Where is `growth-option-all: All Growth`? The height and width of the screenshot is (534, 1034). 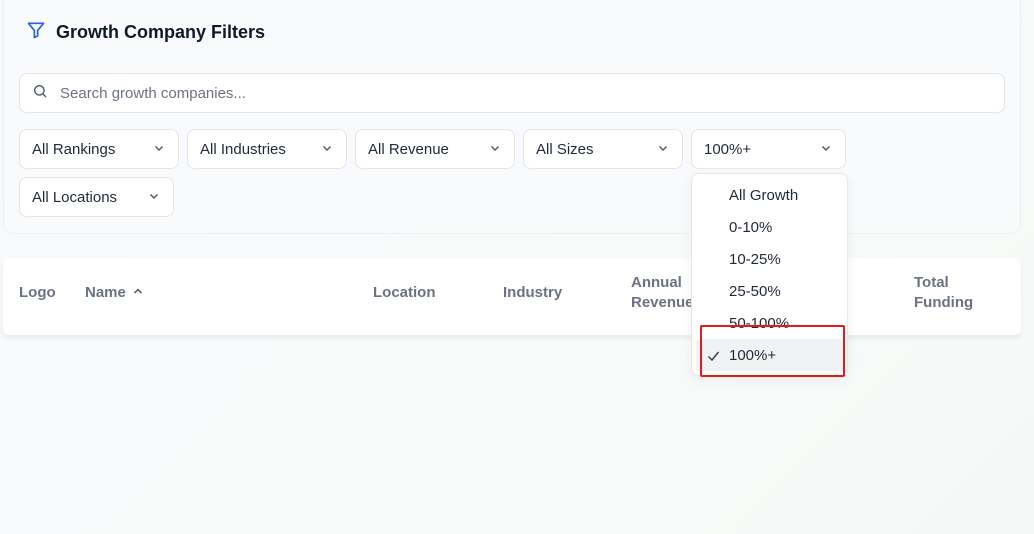 growth-option-all: All Growth is located at coordinates (770, 195).